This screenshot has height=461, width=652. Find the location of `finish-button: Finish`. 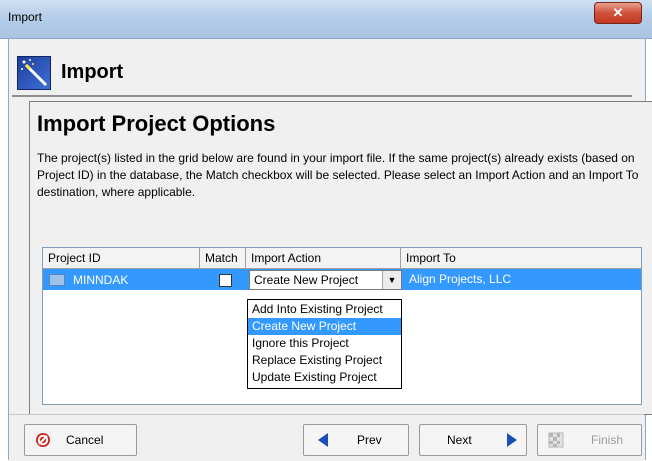

finish-button: Finish is located at coordinates (589, 440).